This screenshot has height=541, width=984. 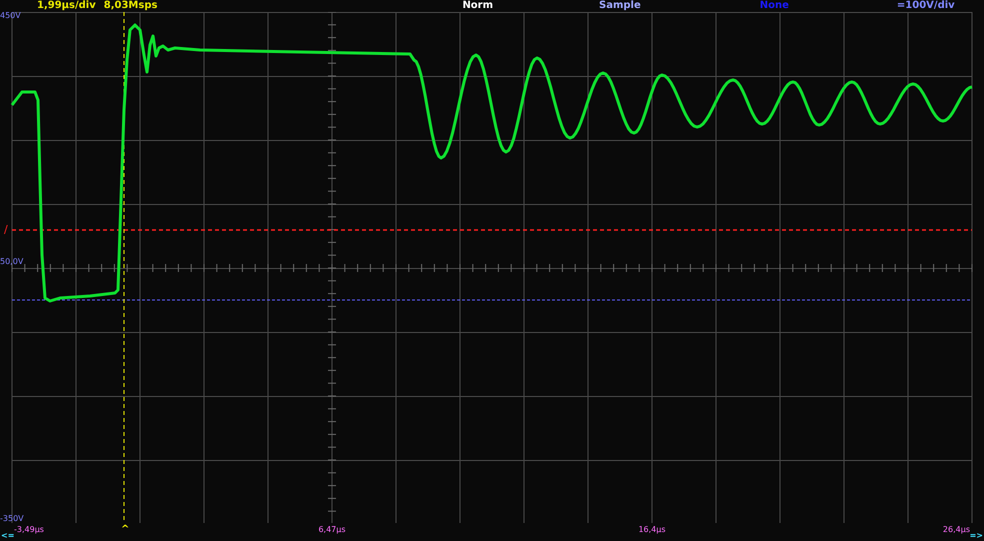 I want to click on scroll-right-arrow: =>, so click(x=976, y=536).